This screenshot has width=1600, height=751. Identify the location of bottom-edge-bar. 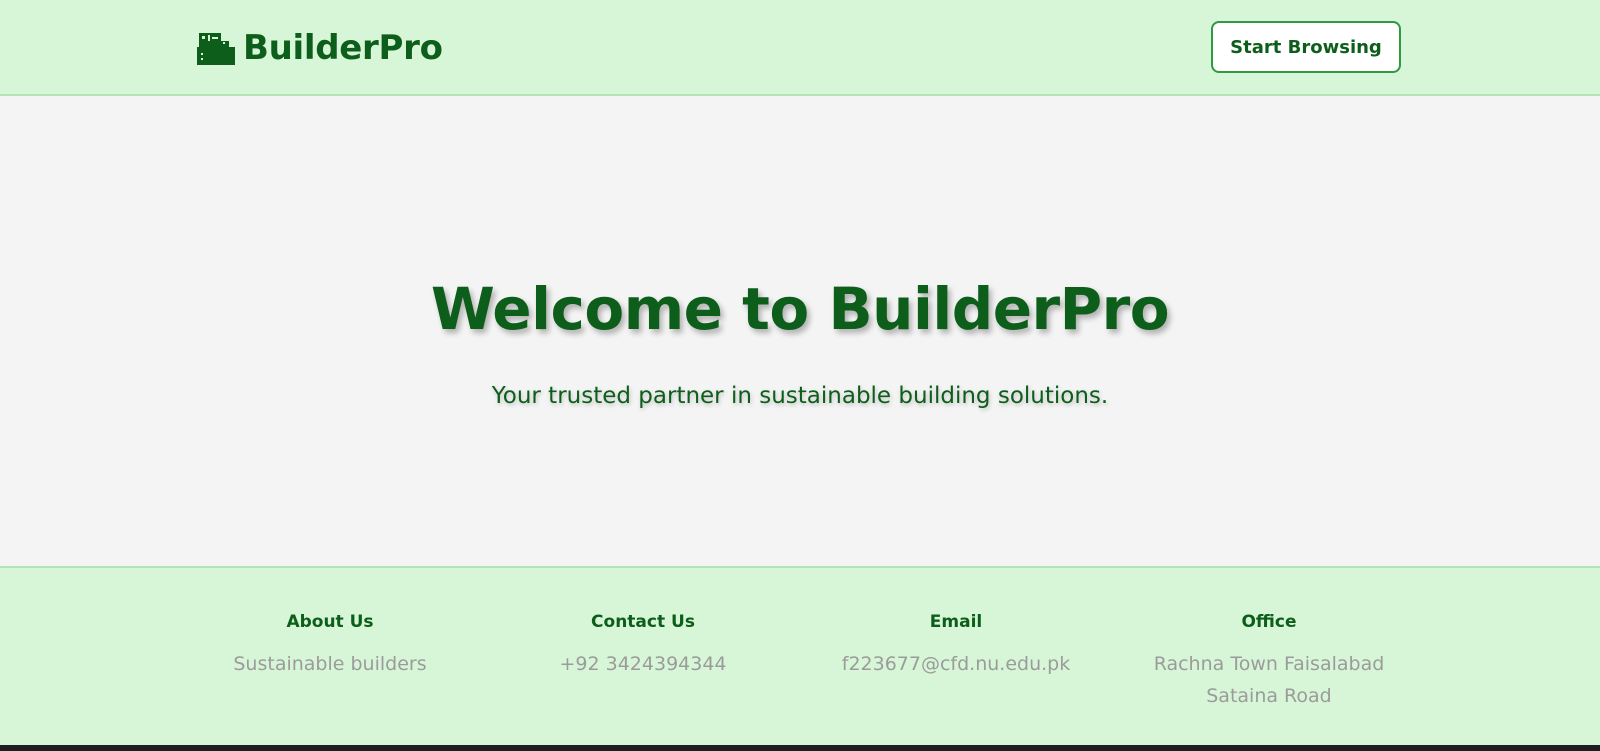
(800, 748).